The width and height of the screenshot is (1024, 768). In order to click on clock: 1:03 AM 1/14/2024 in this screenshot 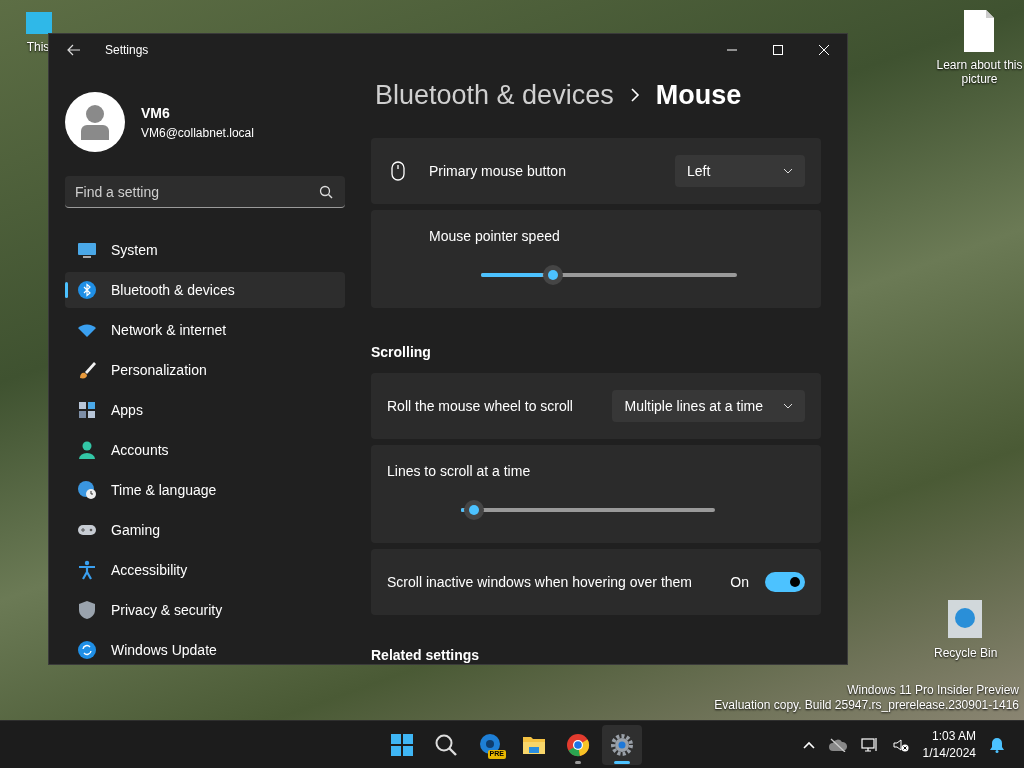, I will do `click(949, 744)`.